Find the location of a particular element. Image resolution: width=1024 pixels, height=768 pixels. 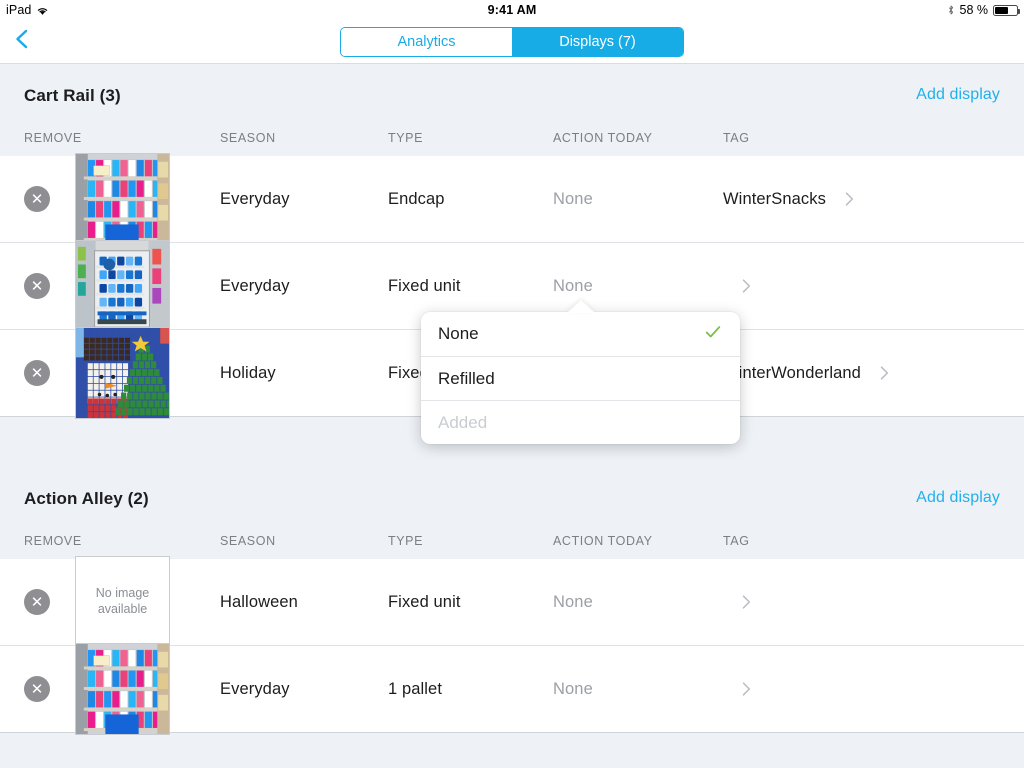

no-image-placeholder: No image available is located at coordinates (122, 602).